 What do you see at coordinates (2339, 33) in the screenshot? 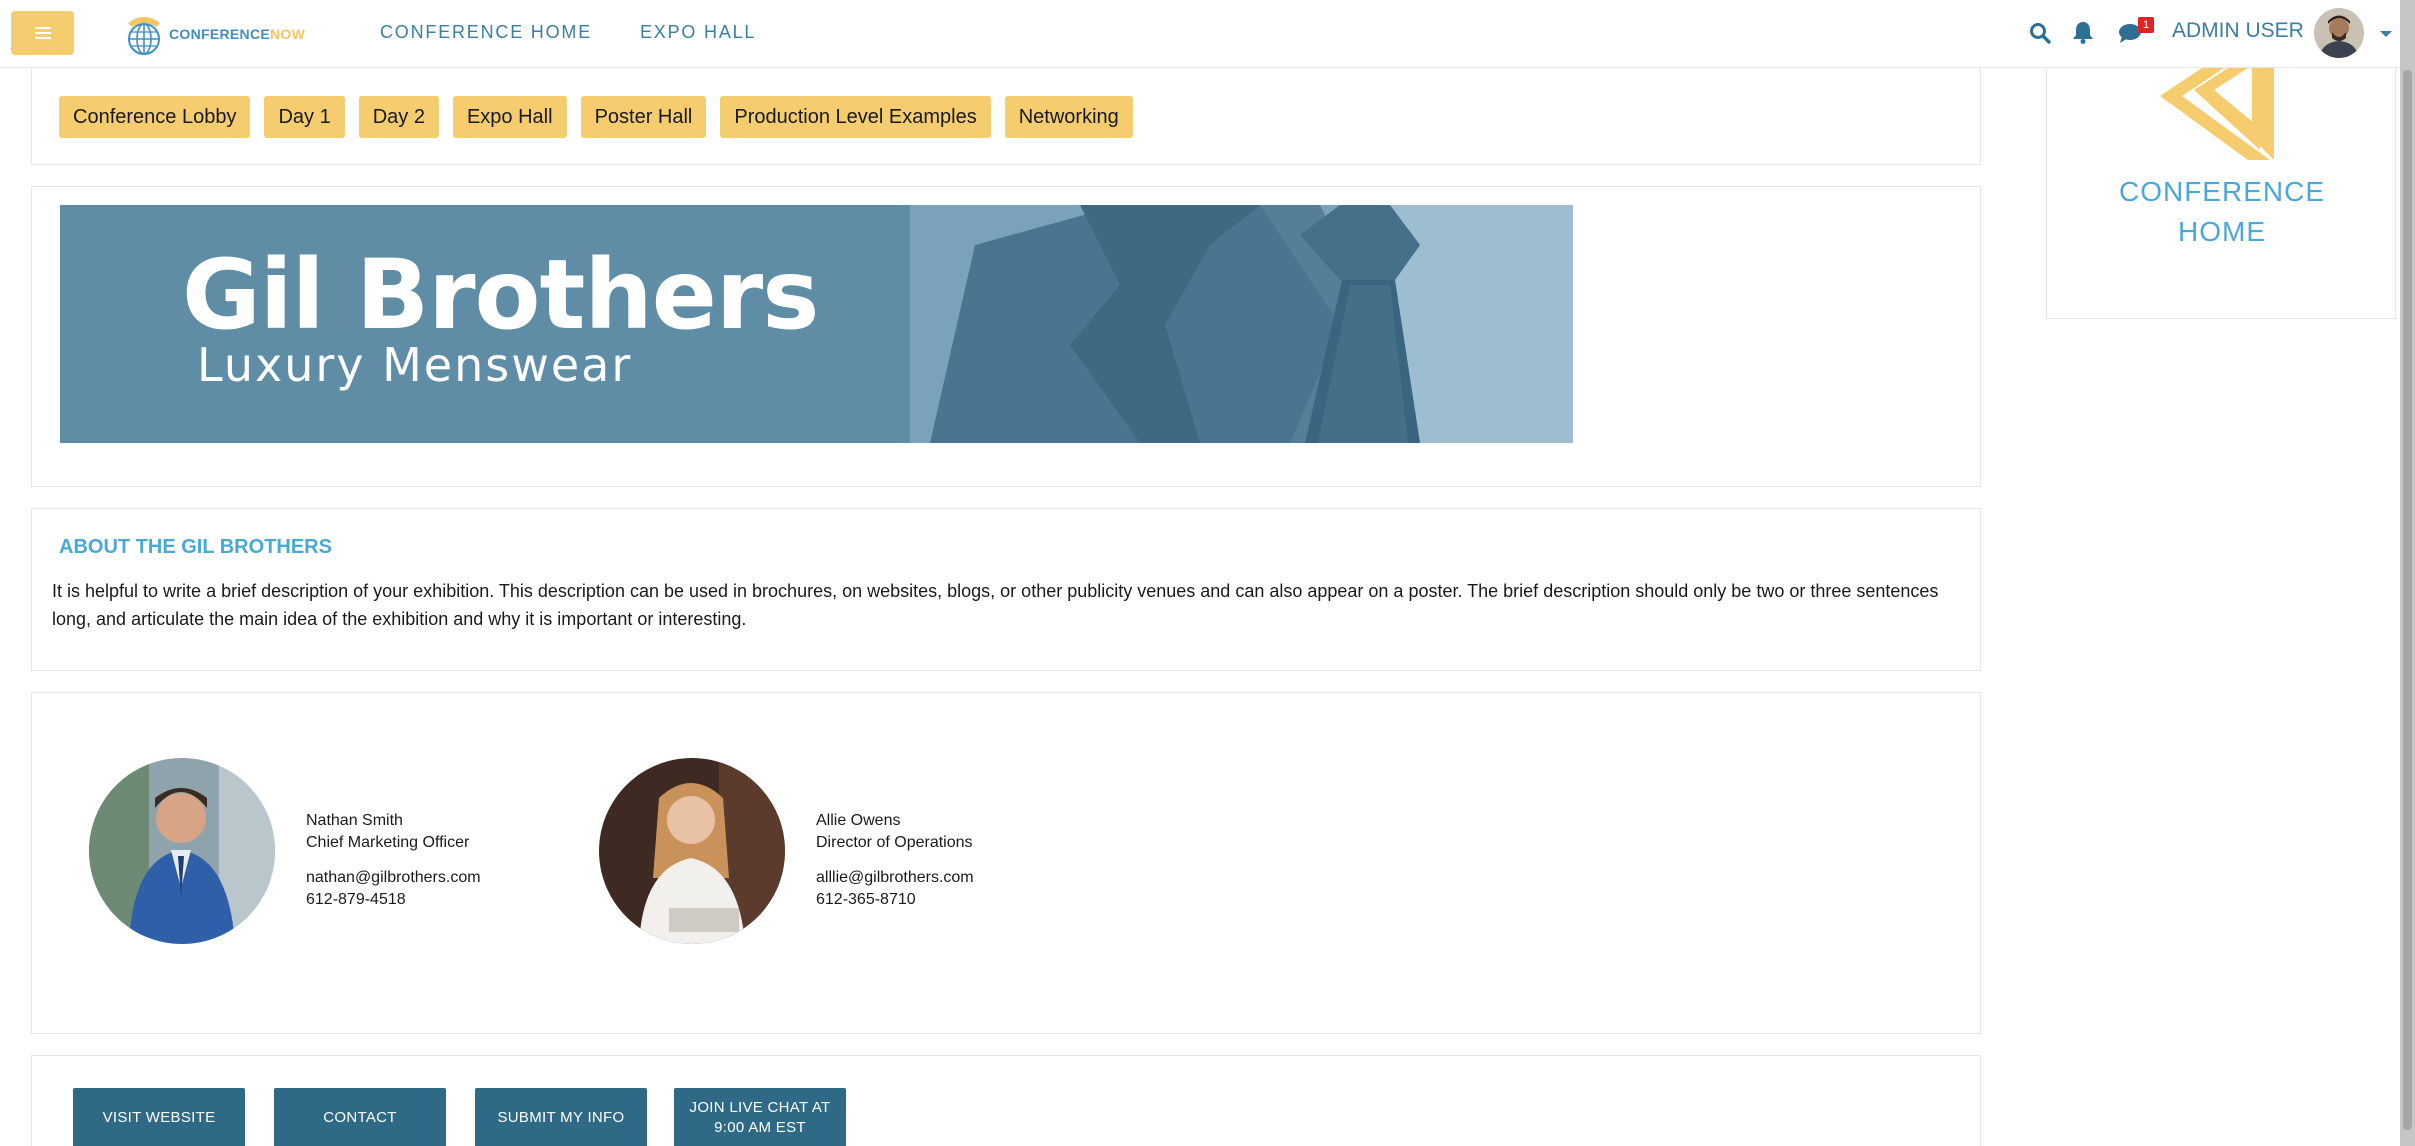
I see `avatar` at bounding box center [2339, 33].